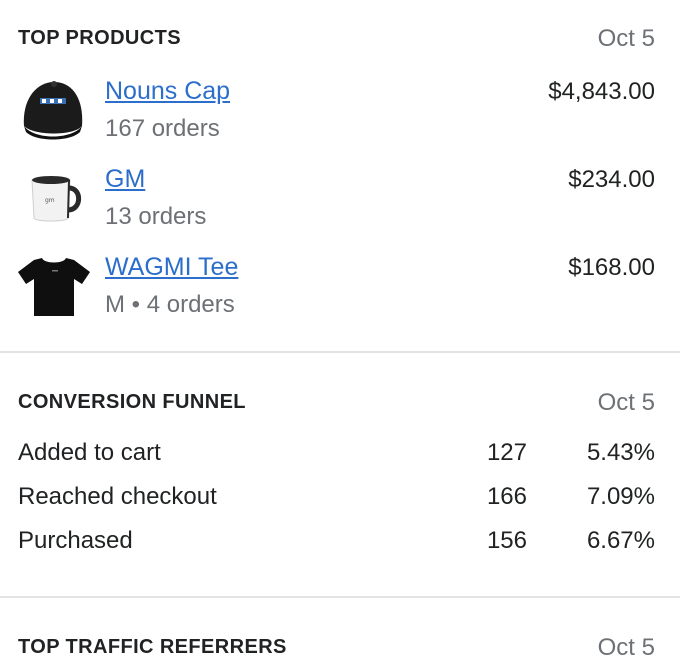 The height and width of the screenshot is (671, 680). What do you see at coordinates (506, 452) in the screenshot?
I see `funnel-count: 127` at bounding box center [506, 452].